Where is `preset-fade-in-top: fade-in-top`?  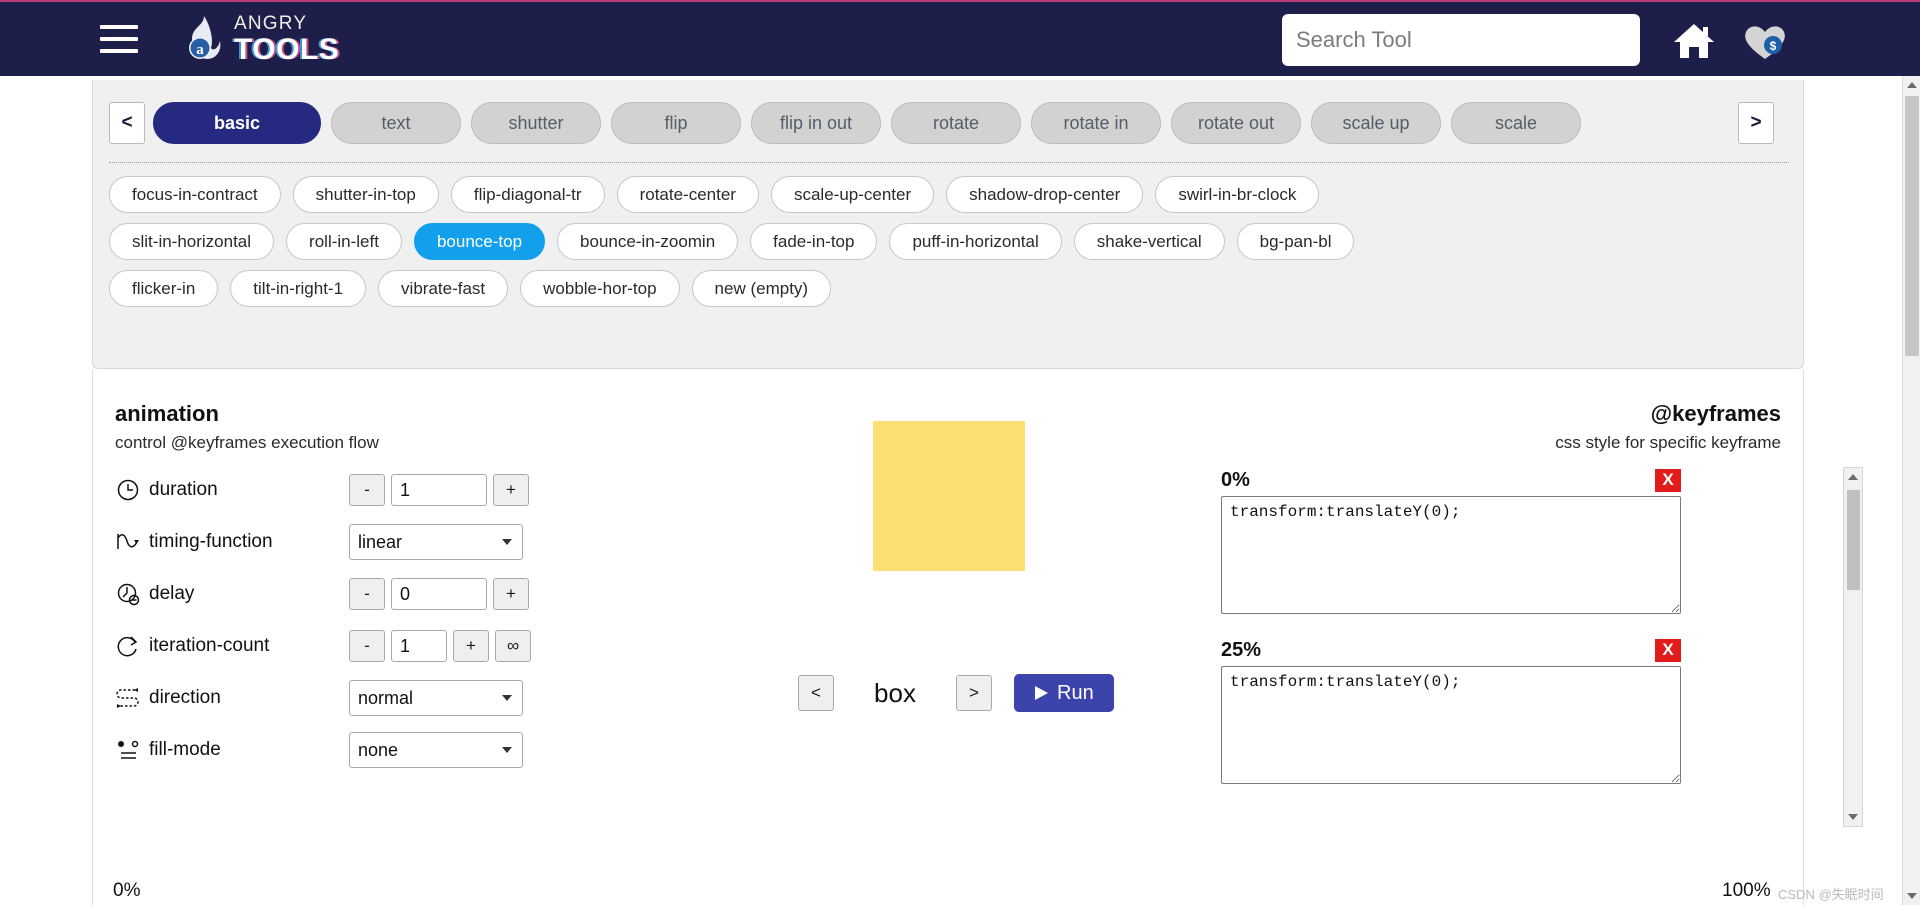 preset-fade-in-top: fade-in-top is located at coordinates (814, 241).